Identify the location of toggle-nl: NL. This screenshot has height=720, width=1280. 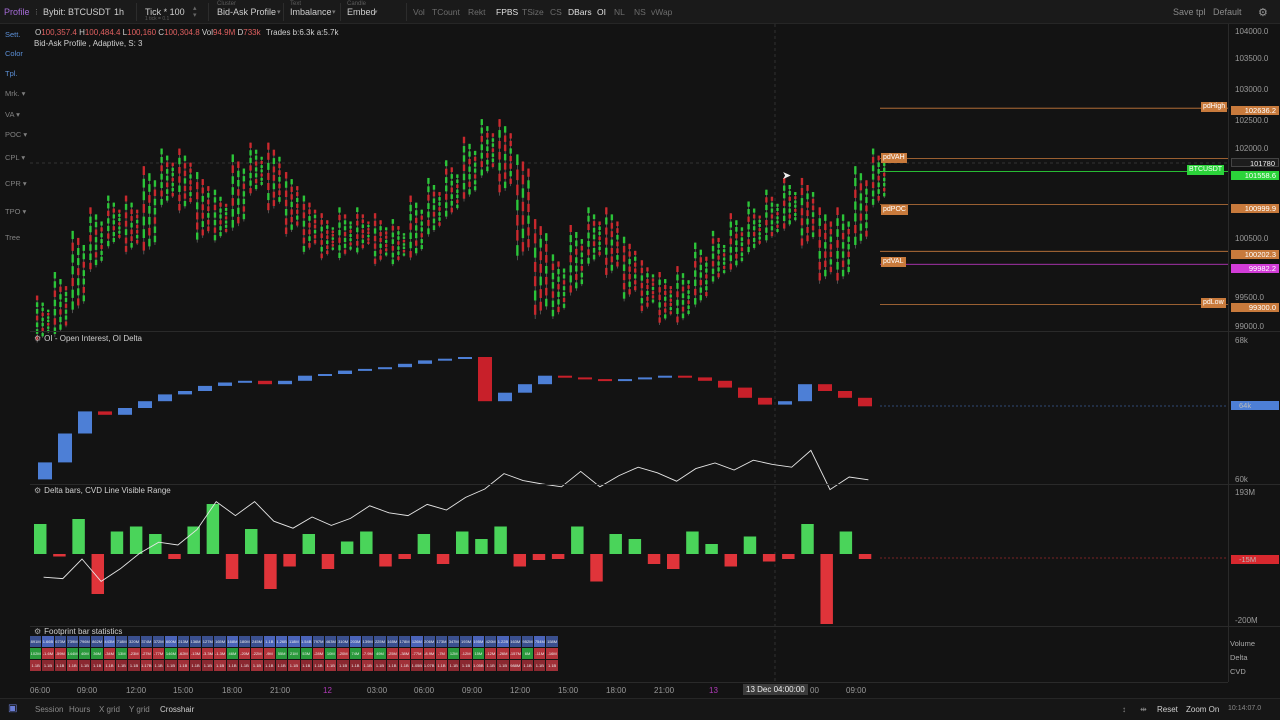
(619, 12).